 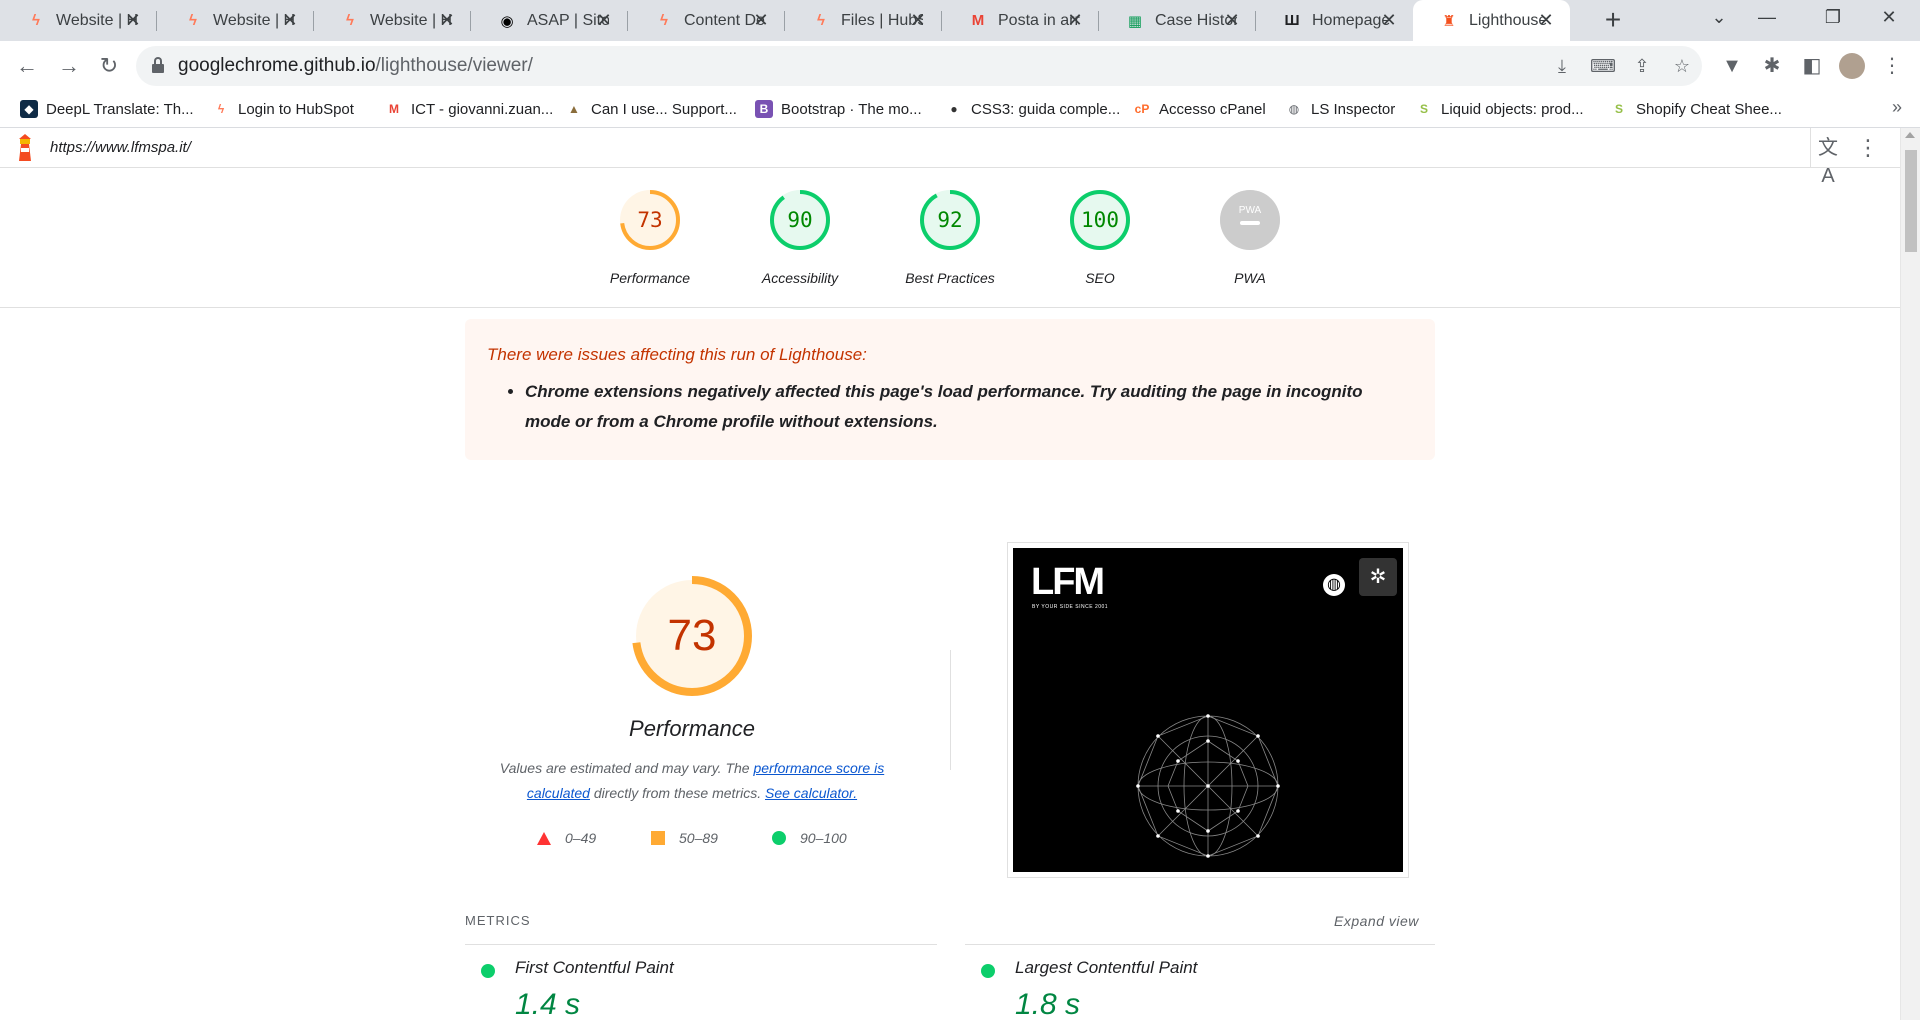 What do you see at coordinates (1100, 237) in the screenshot?
I see `gauge-seo: 100 SEO` at bounding box center [1100, 237].